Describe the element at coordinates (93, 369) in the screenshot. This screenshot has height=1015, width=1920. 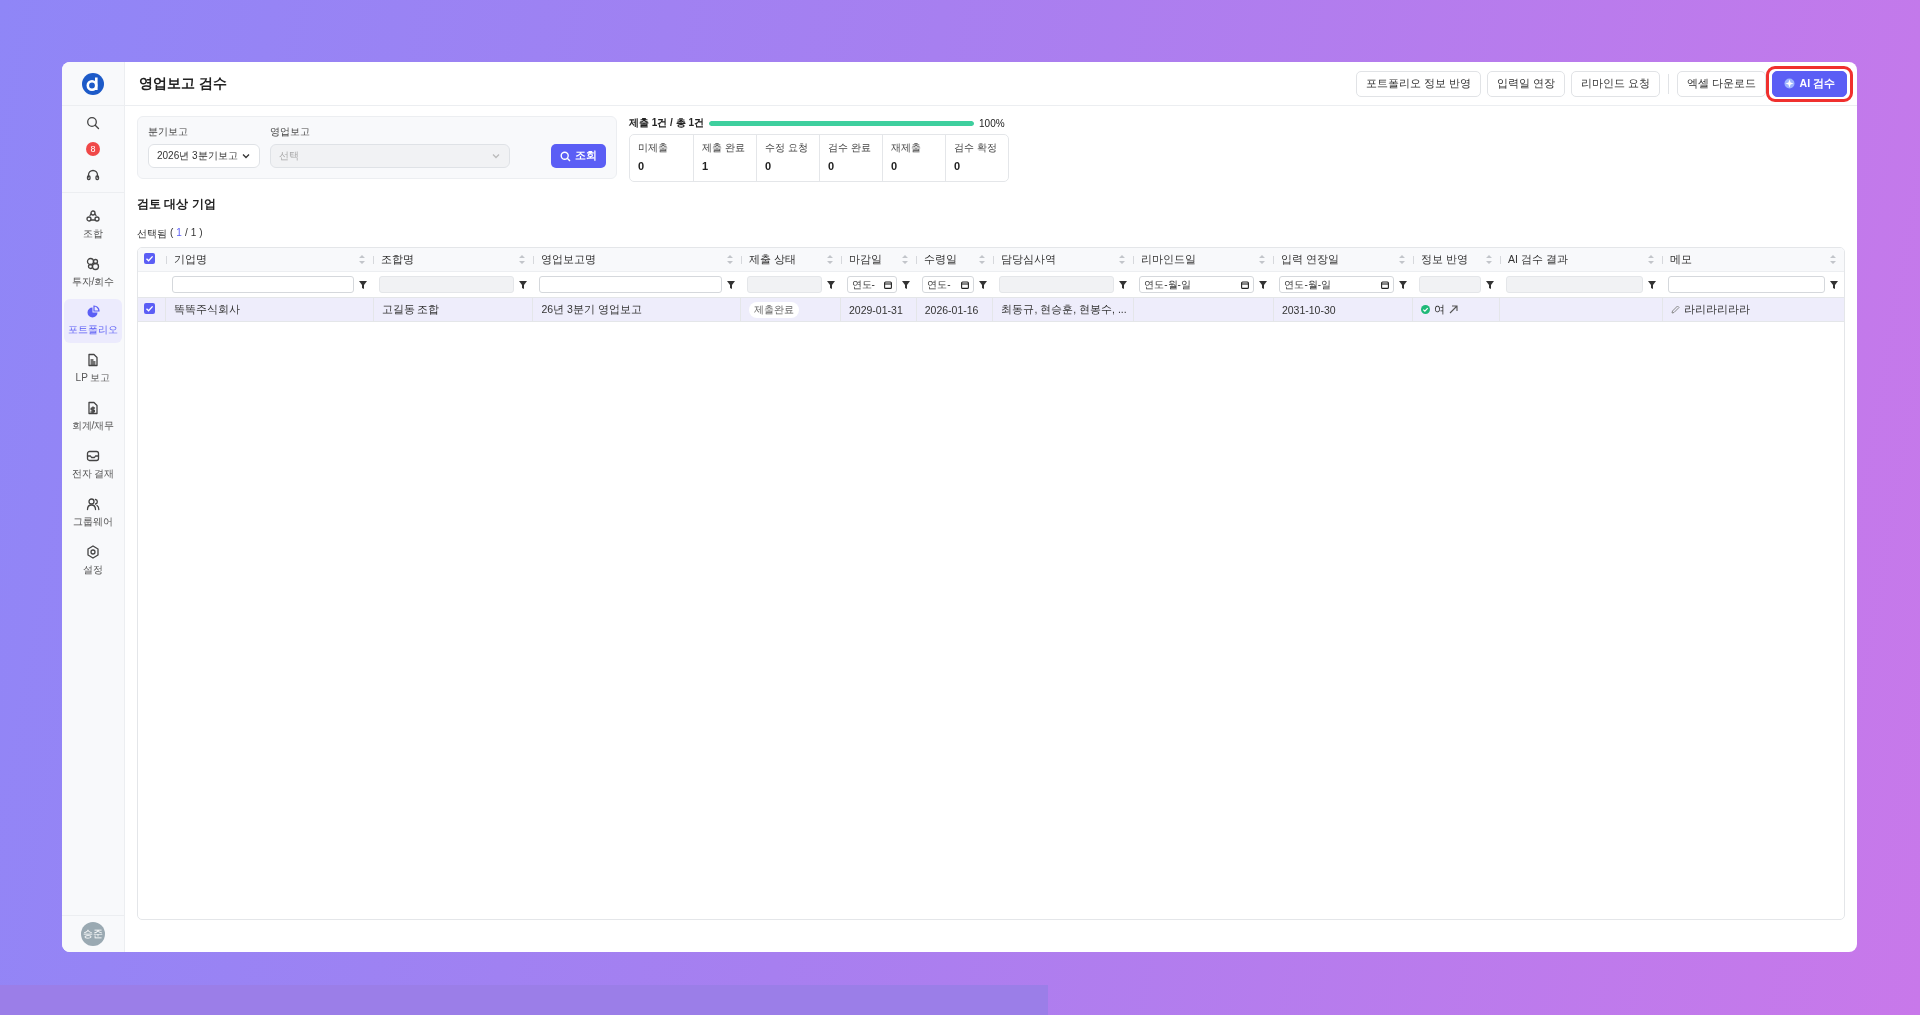
I see `nav-item: LP 보고` at that location.